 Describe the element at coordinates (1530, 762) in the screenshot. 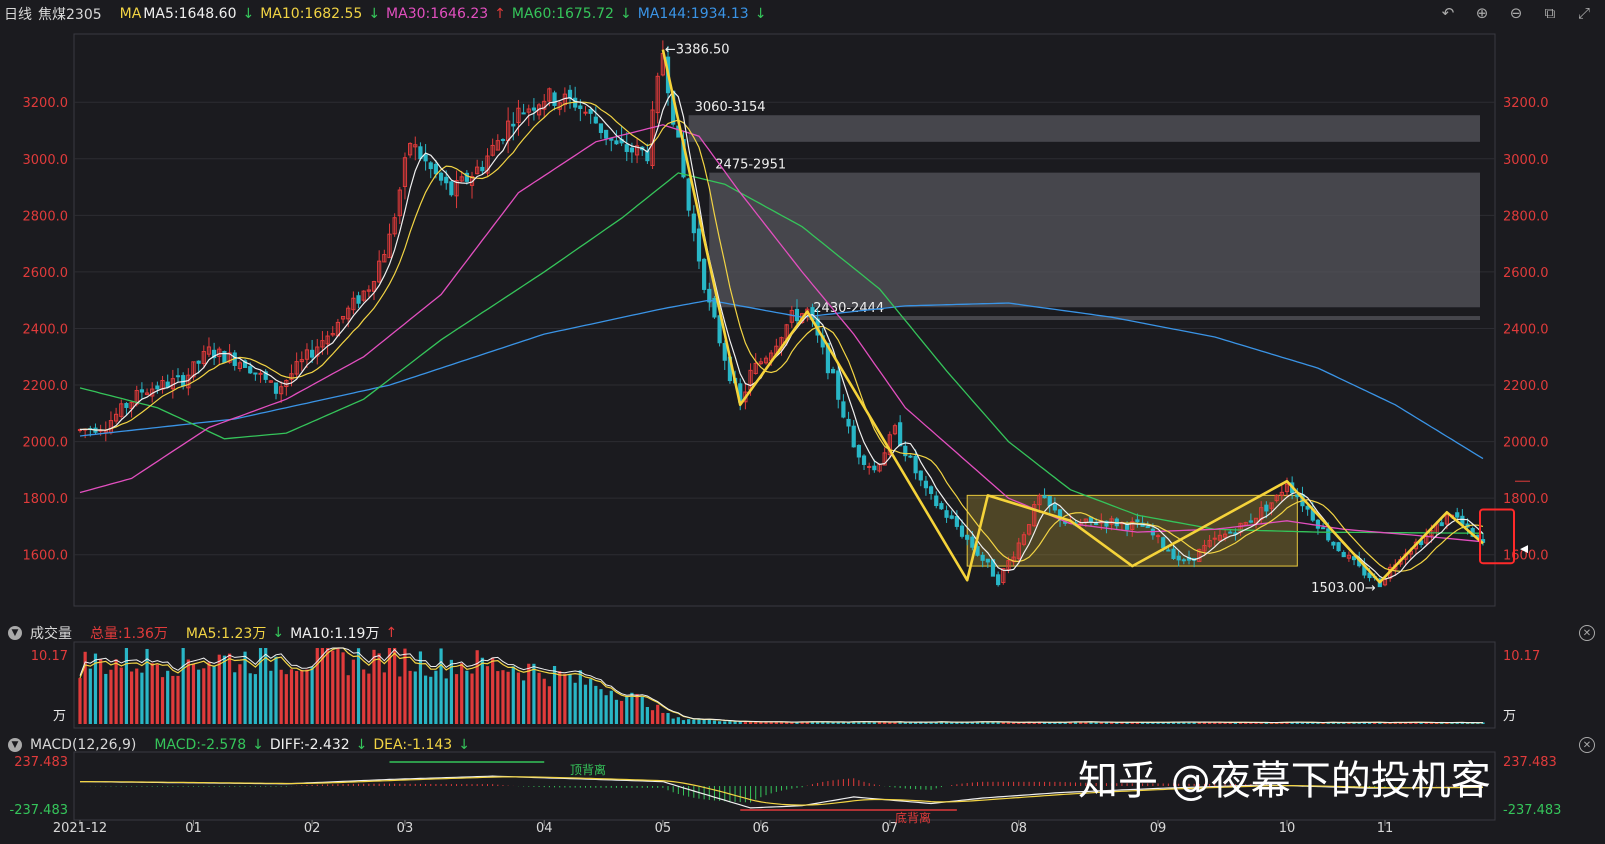

I see `macd-top-right: 237.483` at that location.